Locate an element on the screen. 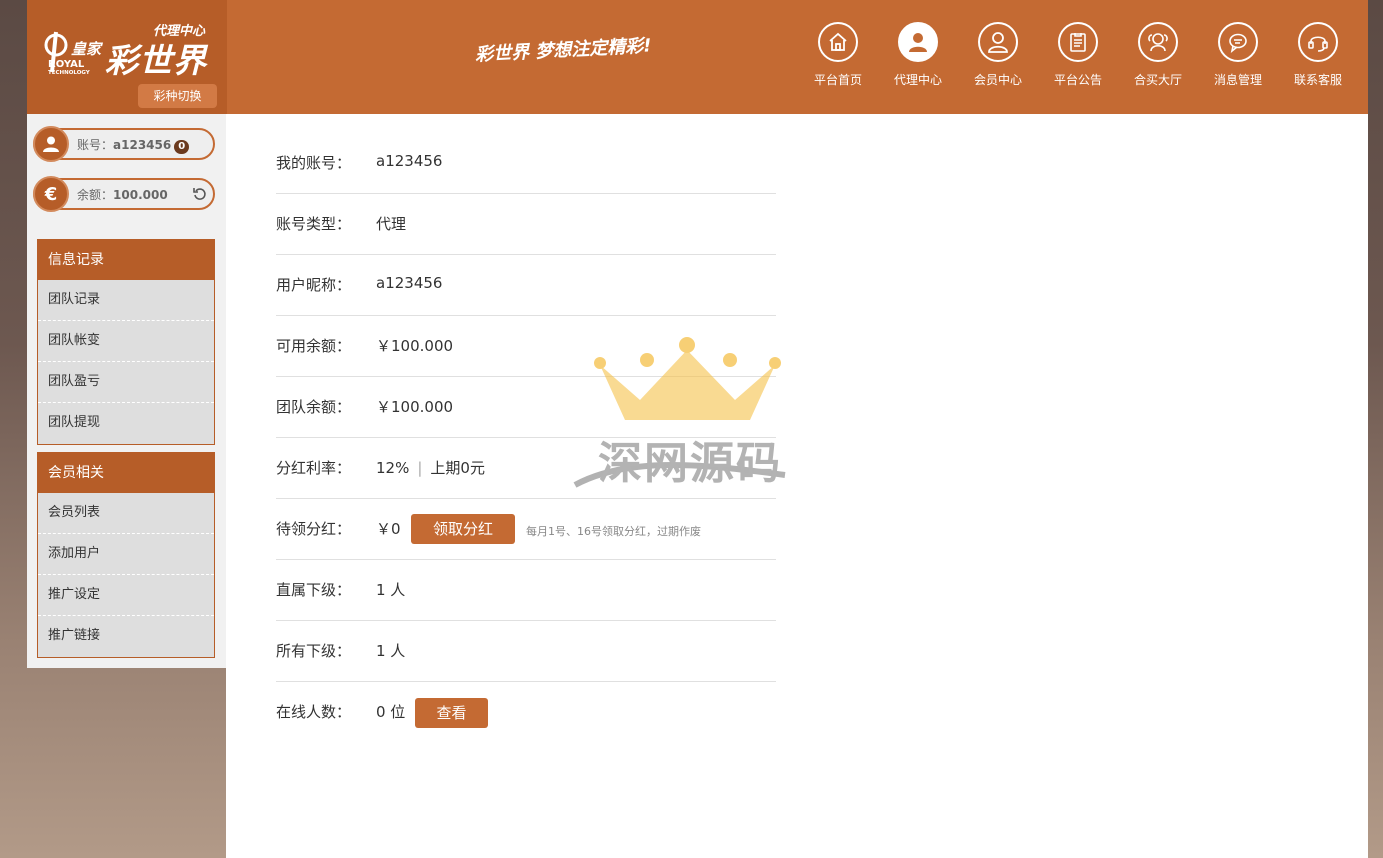  slogan: 彩世界 梦想注定精彩! is located at coordinates (563, 50).